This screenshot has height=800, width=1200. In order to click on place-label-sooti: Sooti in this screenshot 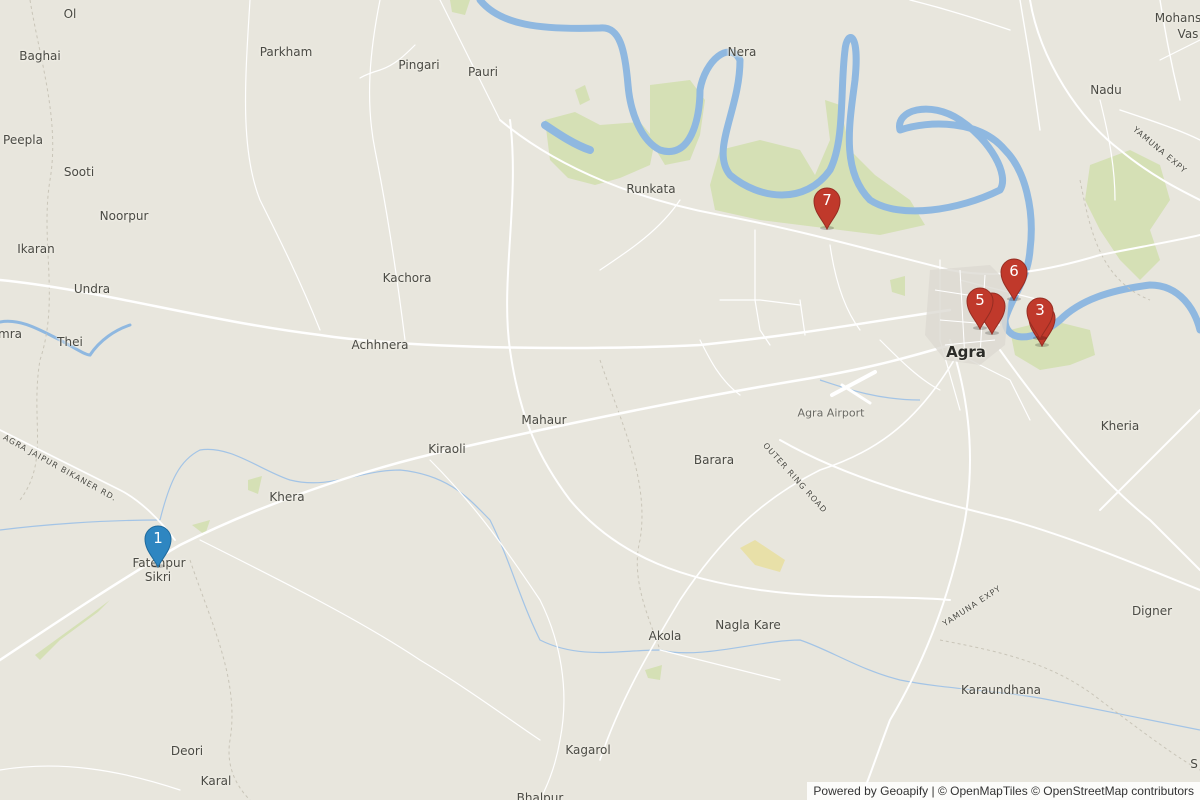, I will do `click(79, 172)`.